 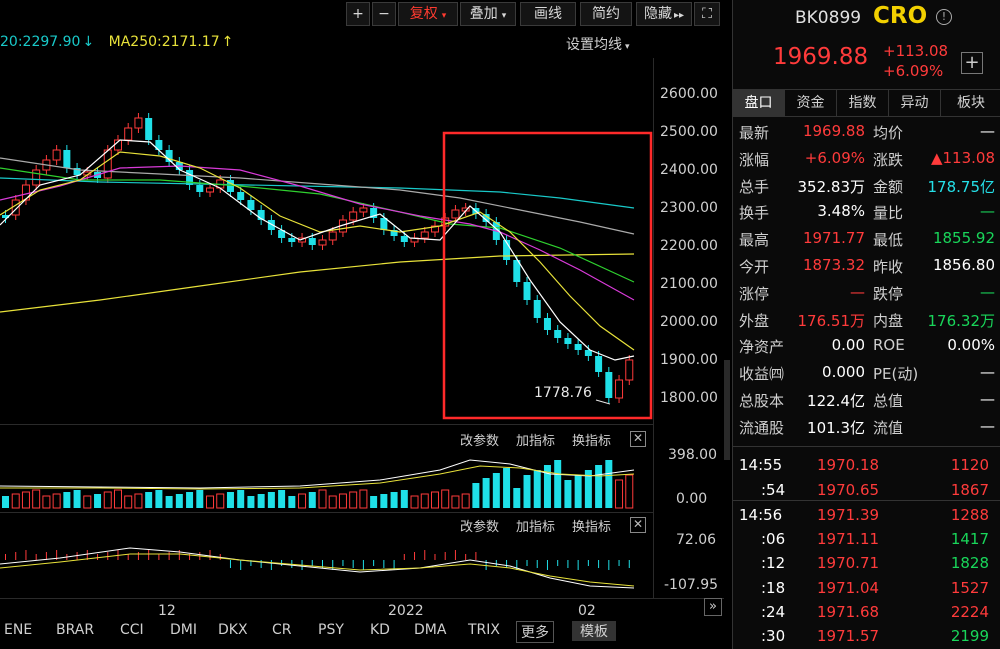 I want to click on y-tick-label: 2300.00, so click(x=689, y=208).